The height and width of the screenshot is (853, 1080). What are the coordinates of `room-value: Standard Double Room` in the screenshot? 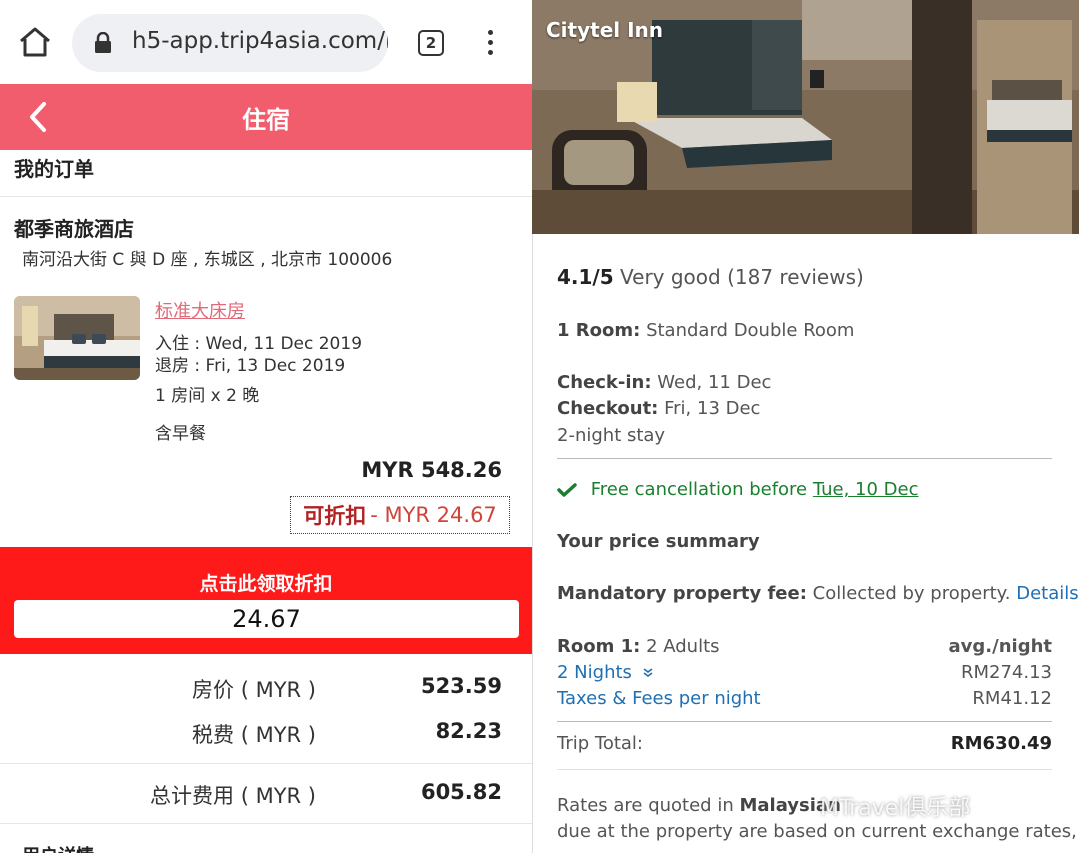 It's located at (750, 330).